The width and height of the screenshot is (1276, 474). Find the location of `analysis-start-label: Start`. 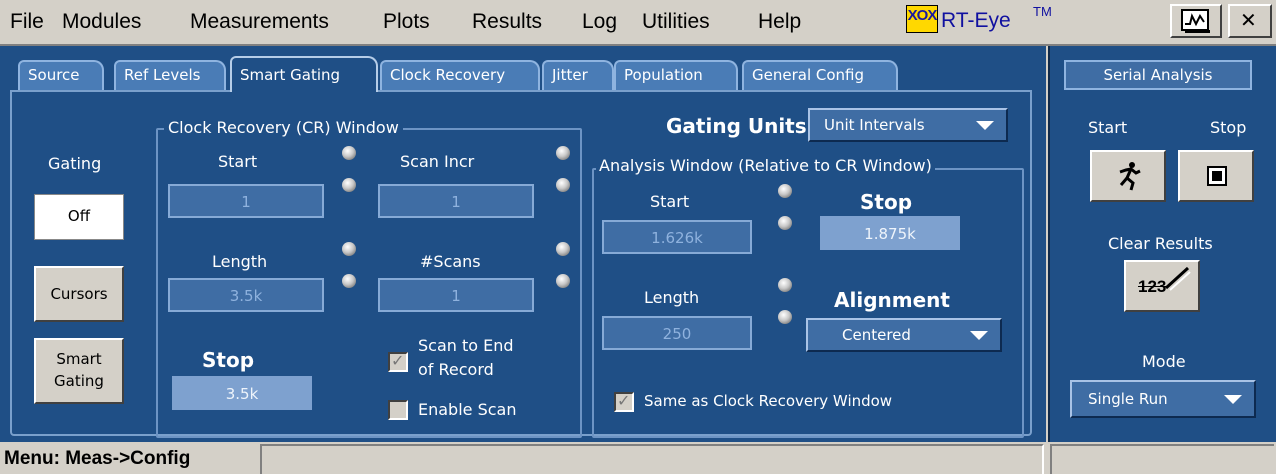

analysis-start-label: Start is located at coordinates (670, 201).